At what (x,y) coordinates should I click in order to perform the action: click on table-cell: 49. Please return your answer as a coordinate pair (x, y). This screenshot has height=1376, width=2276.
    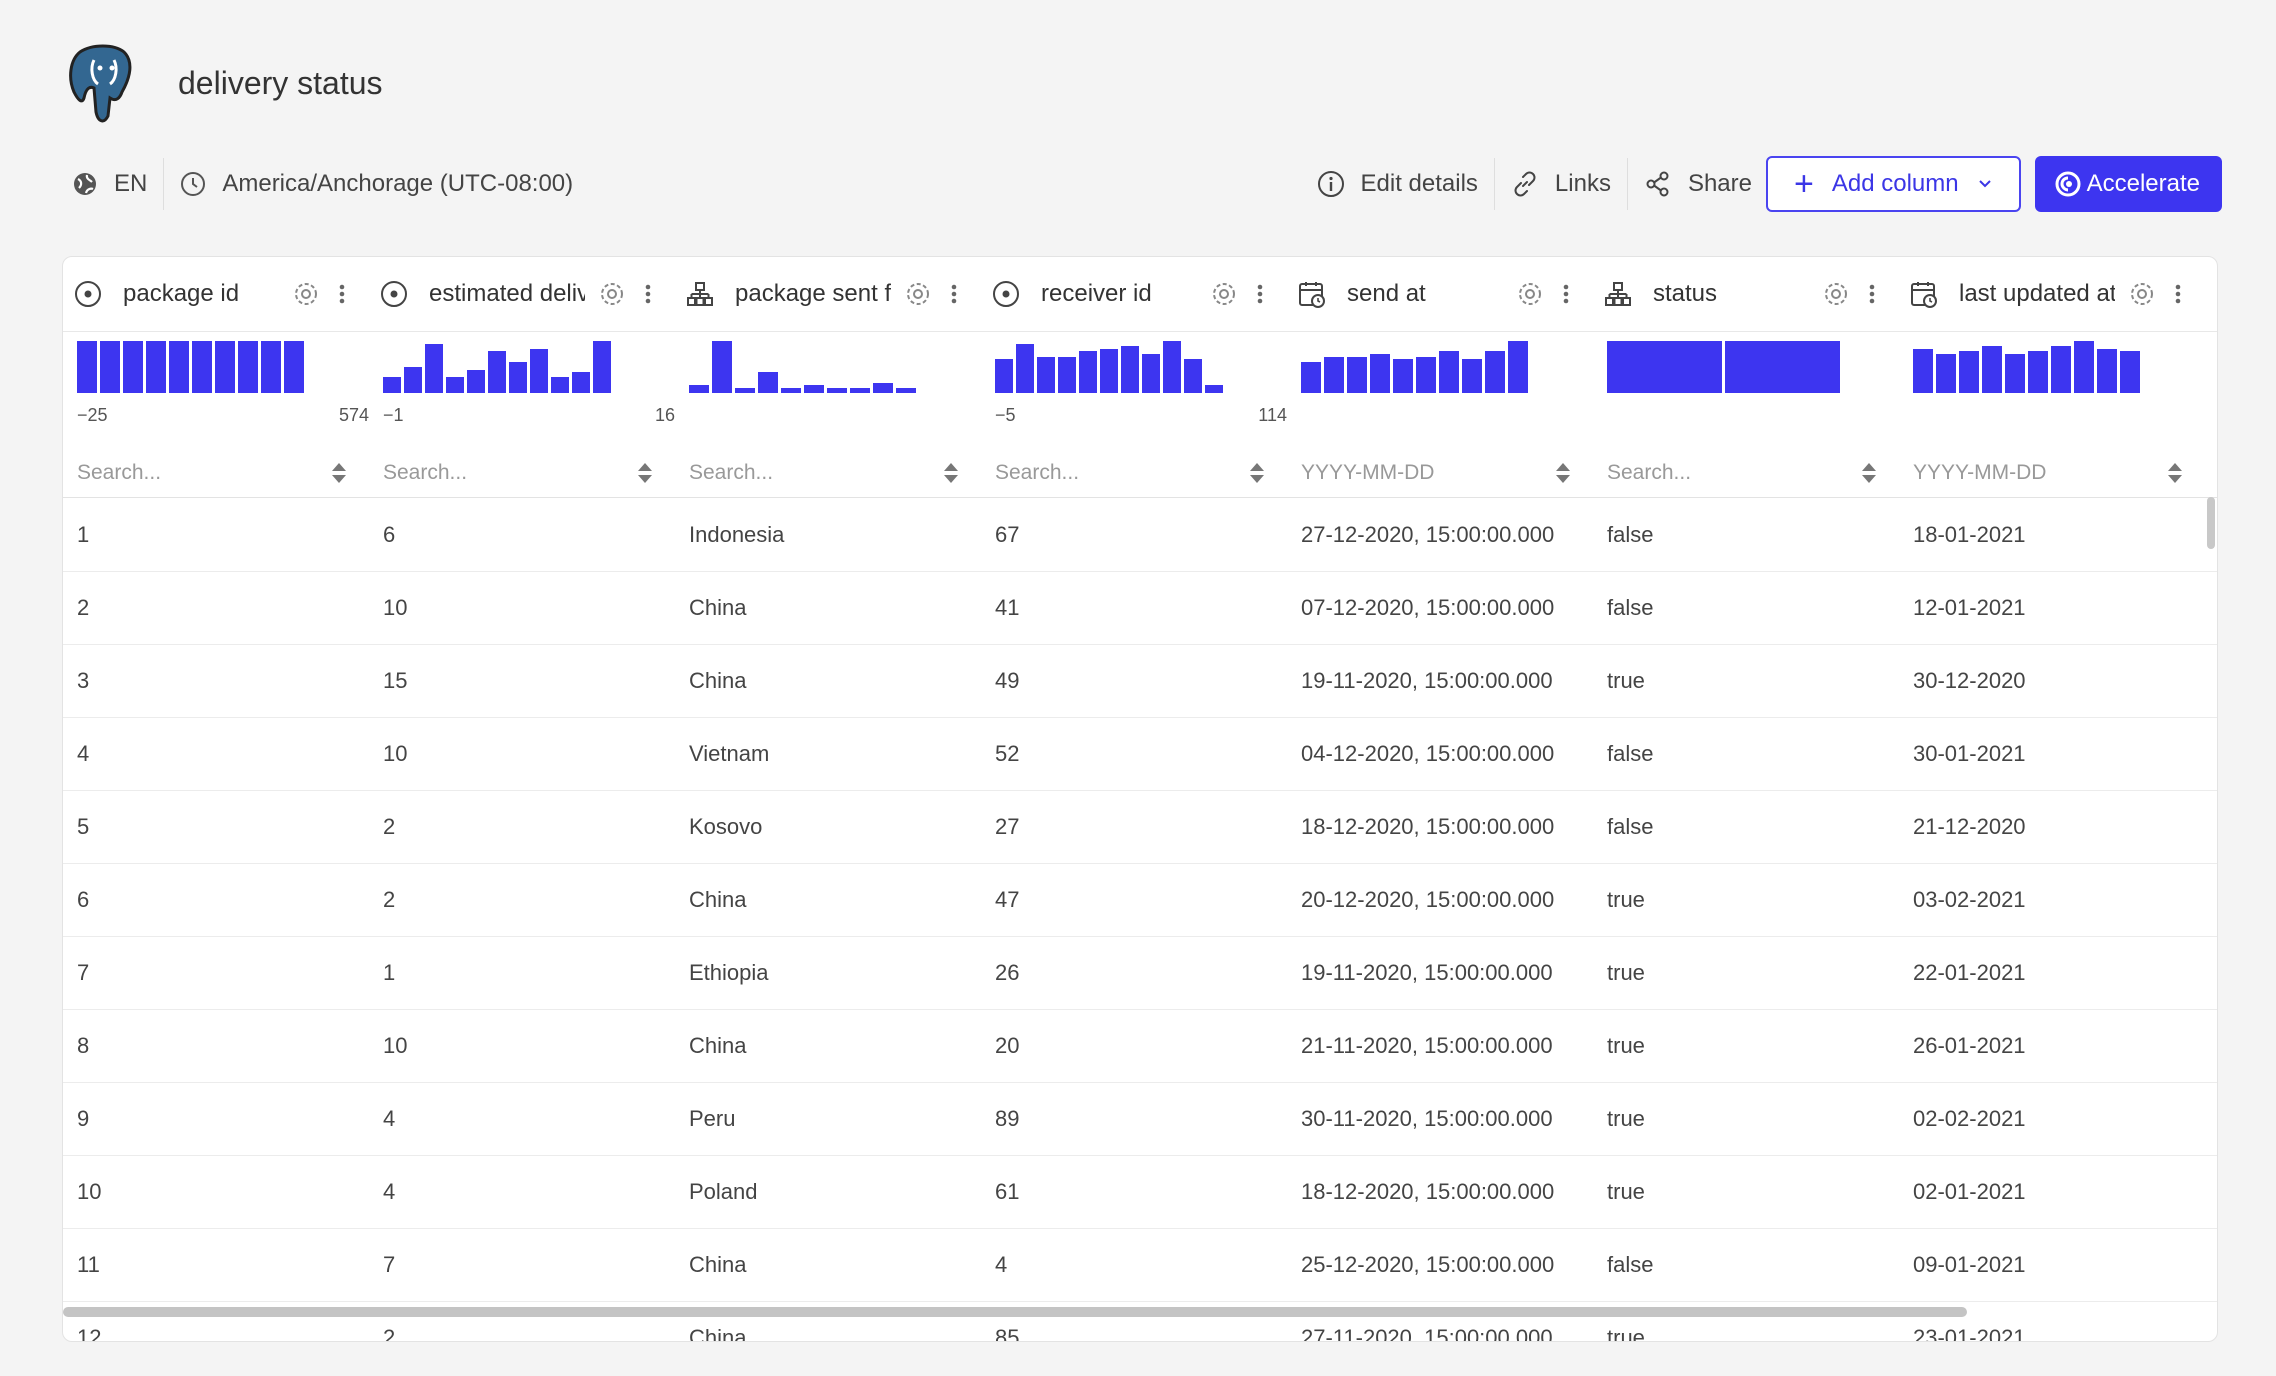
    Looking at the image, I should click on (1138, 680).